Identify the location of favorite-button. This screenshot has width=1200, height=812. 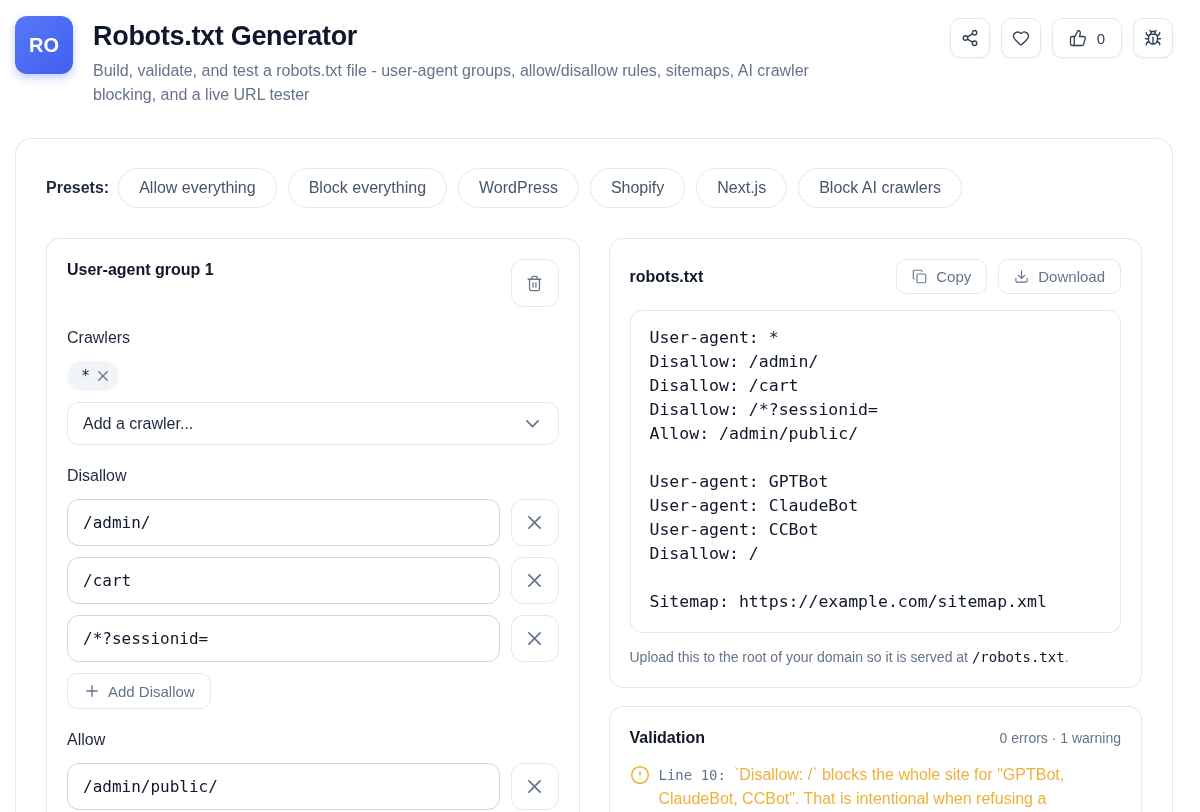
(1020, 38).